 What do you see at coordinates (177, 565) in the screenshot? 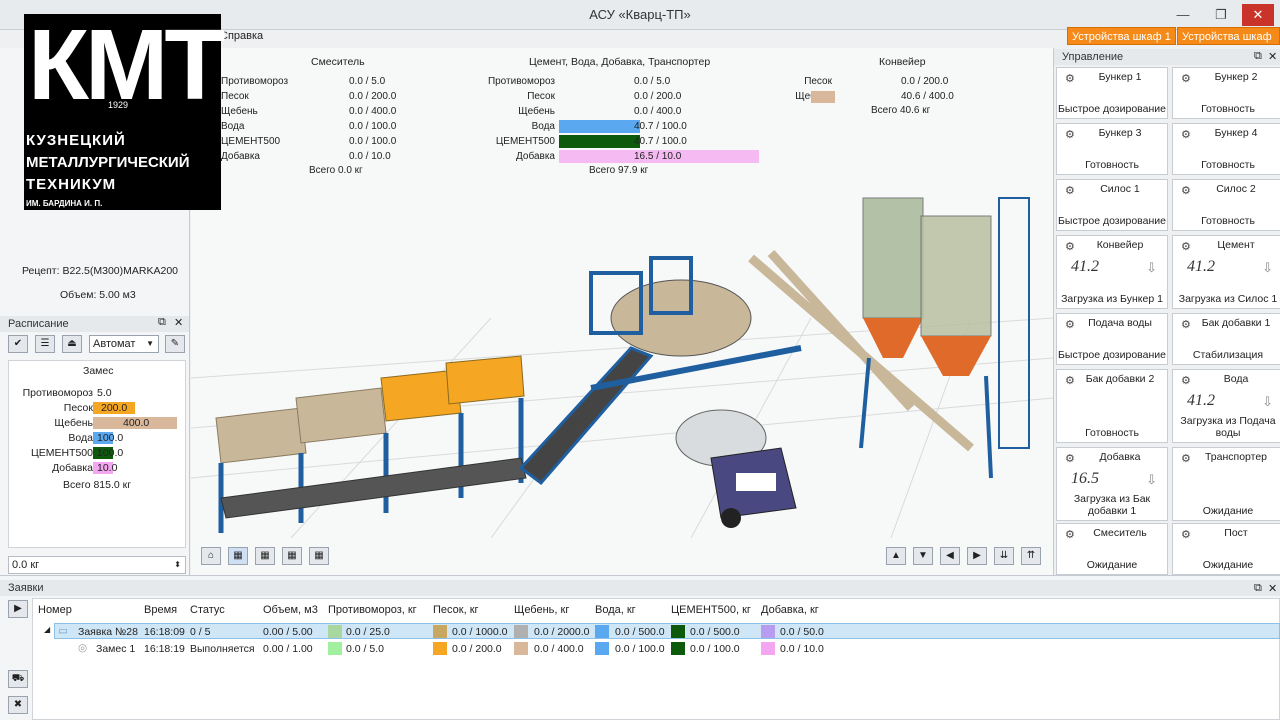
I see `stepper-icon: ⬍` at bounding box center [177, 565].